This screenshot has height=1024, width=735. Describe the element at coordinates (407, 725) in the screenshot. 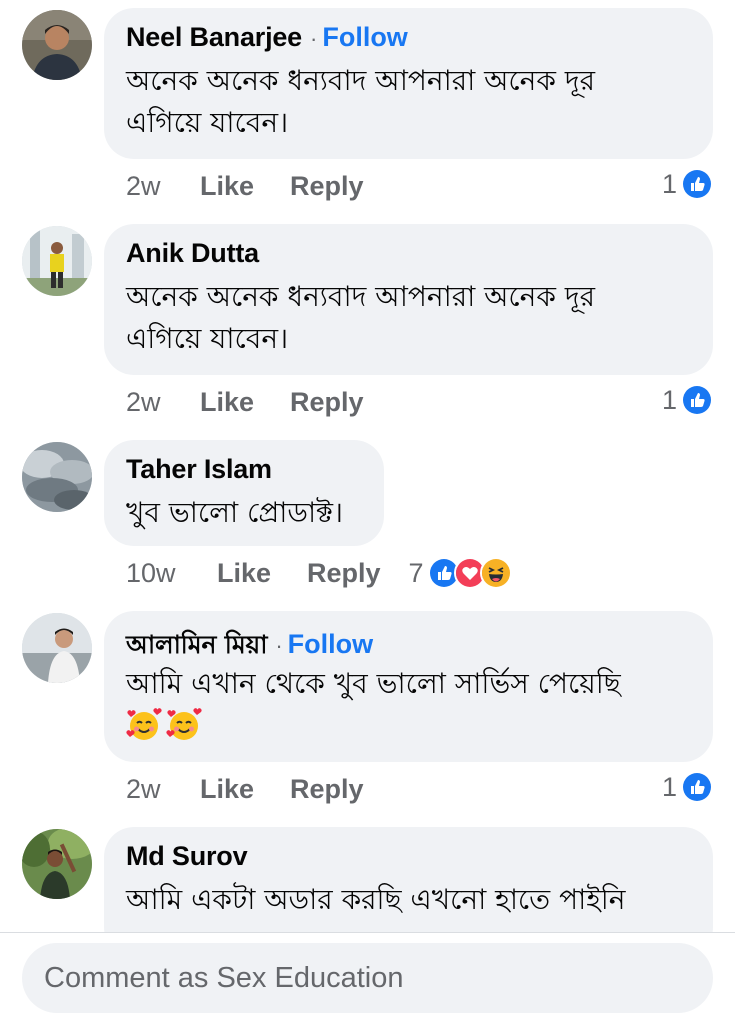

I see `emoji-row` at that location.